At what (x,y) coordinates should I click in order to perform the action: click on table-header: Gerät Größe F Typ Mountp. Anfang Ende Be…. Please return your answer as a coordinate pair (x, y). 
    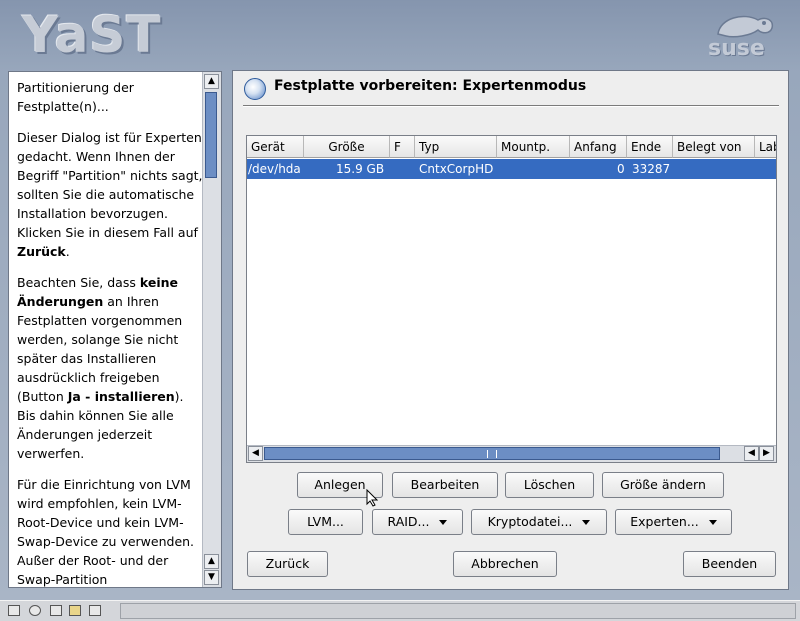
    Looking at the image, I should click on (511, 147).